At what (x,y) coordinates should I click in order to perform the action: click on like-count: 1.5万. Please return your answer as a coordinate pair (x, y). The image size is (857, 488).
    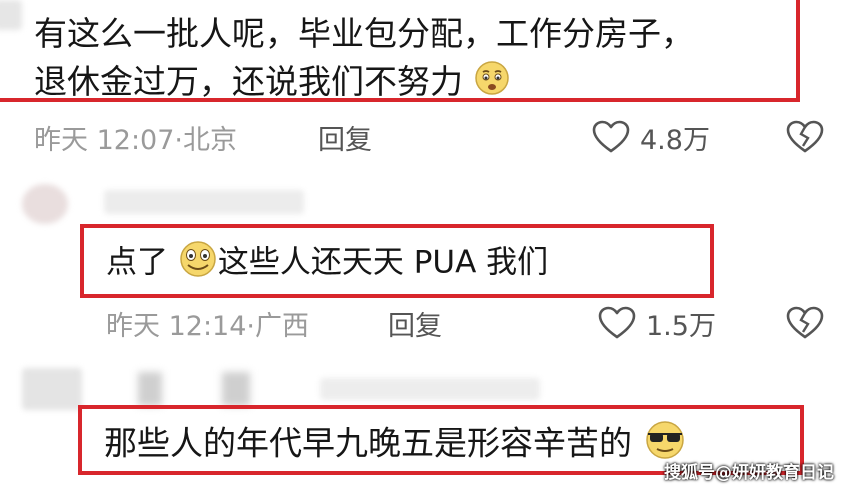
    Looking at the image, I should click on (681, 326).